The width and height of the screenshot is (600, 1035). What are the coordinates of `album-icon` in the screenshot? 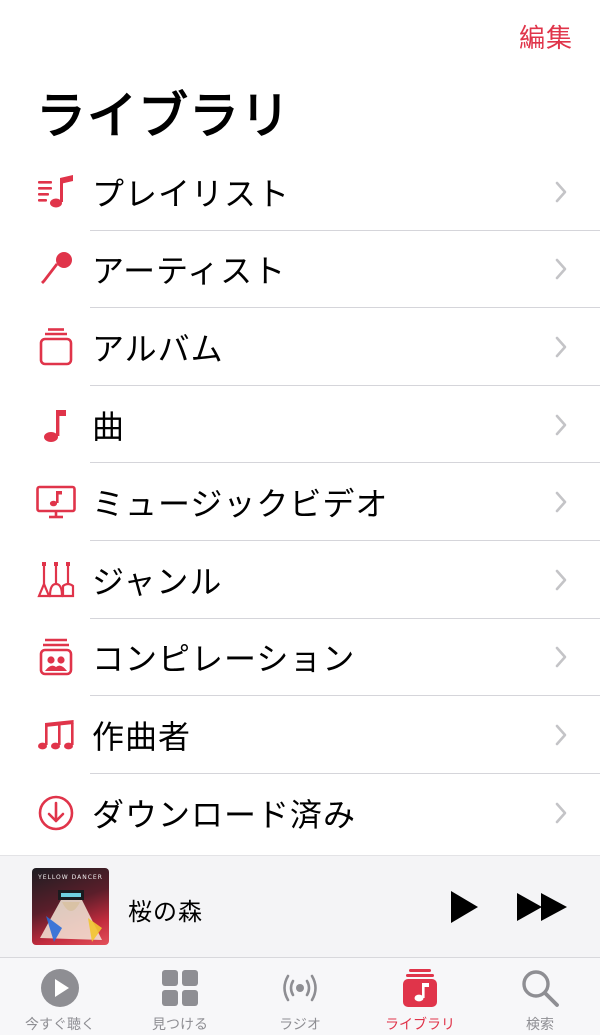 It's located at (56, 347).